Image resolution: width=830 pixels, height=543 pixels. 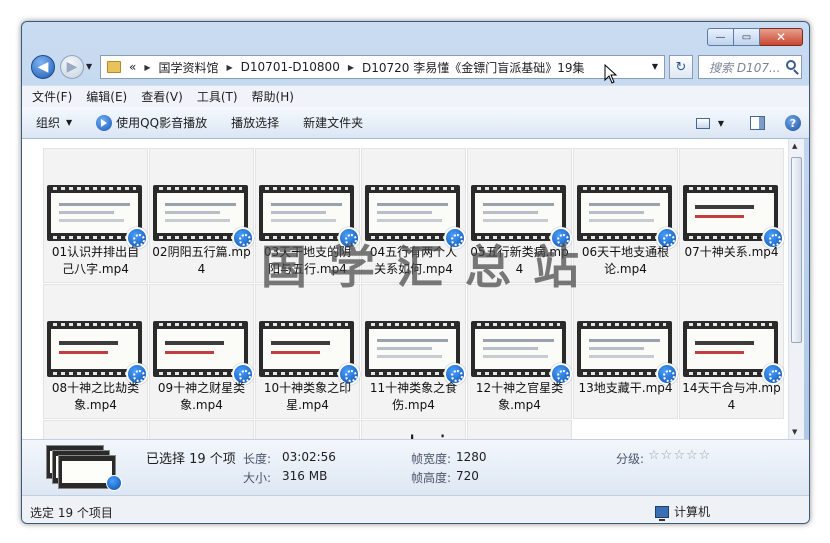 I want to click on rating-stars: ☆ ☆ ☆ ☆ ☆, so click(x=679, y=455).